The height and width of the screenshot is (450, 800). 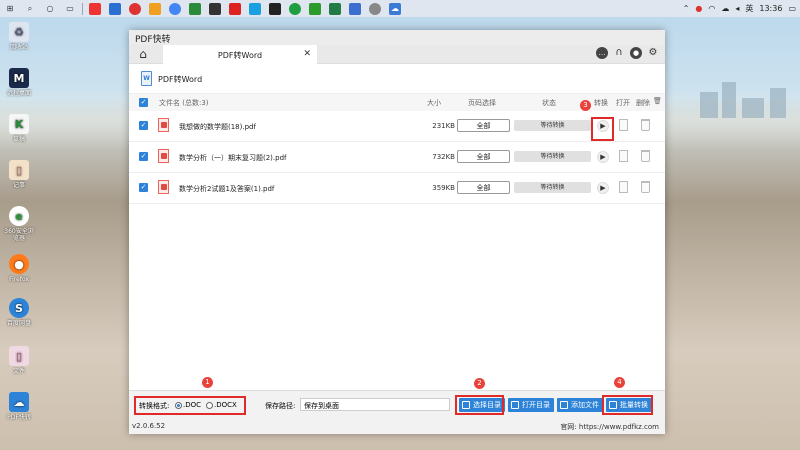 I want to click on add-file-button: 添加文件, so click(x=580, y=405).